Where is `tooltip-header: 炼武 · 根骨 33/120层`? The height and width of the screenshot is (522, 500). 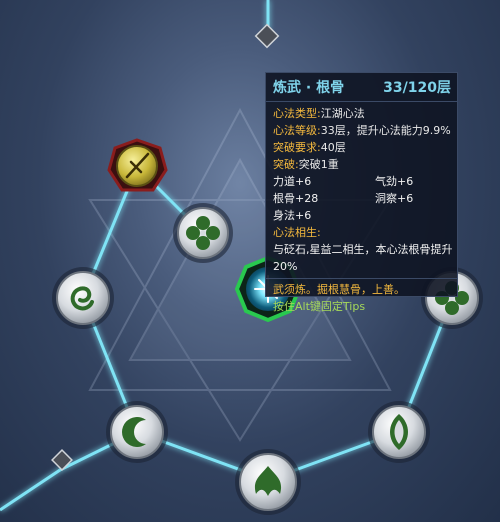 tooltip-header: 炼武 · 根骨 33/120层 is located at coordinates (361, 88).